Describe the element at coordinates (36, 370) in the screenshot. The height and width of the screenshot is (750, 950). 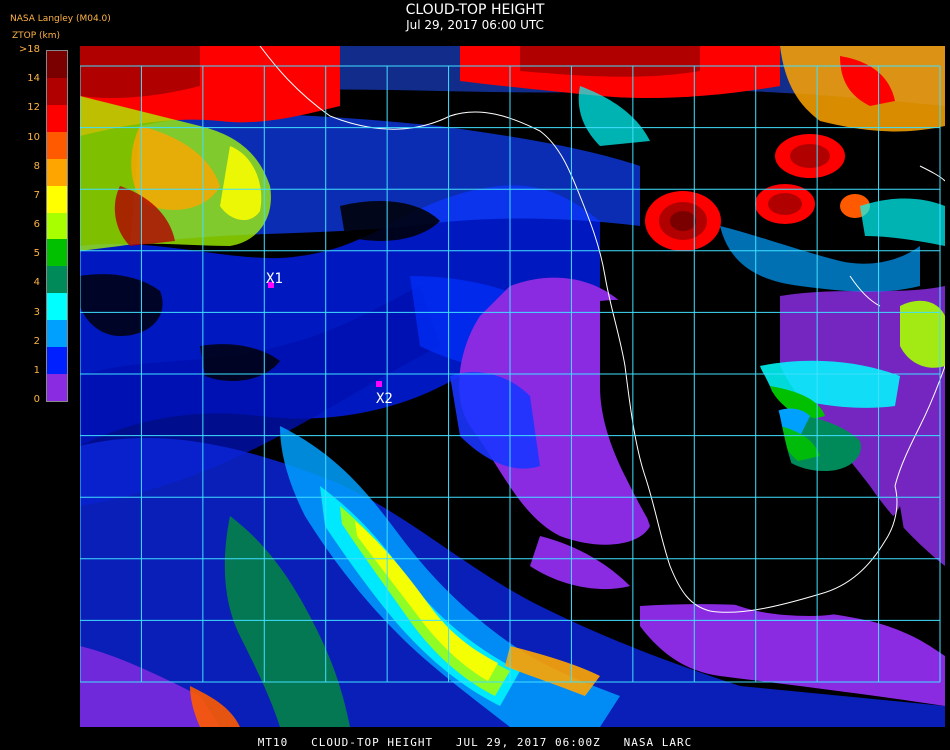
I see `legend-tick-label: 1` at that location.